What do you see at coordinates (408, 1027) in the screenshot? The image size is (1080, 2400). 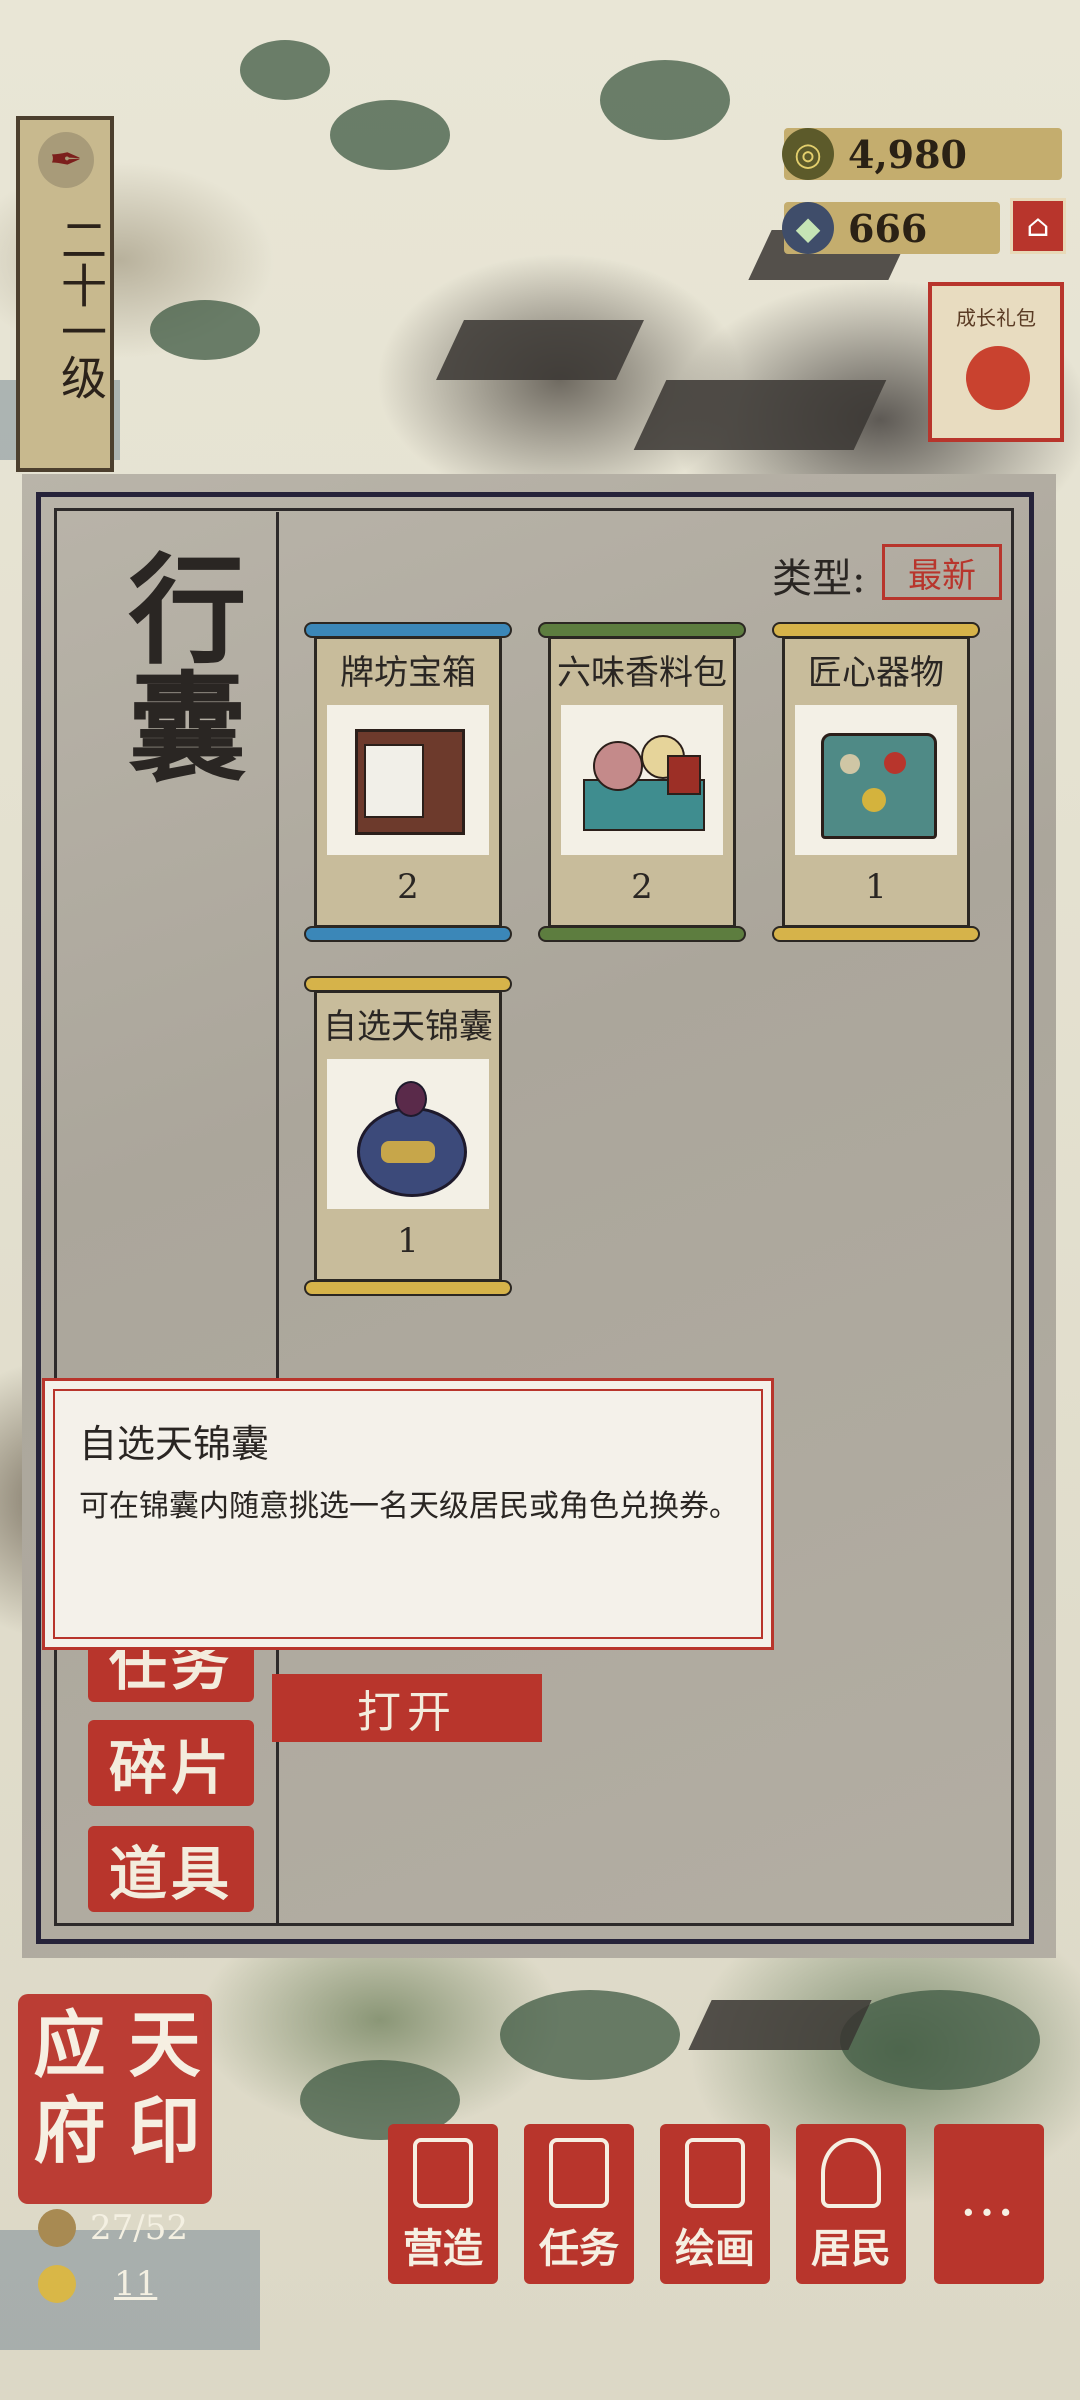 I see `item-name: 自选天锦囊` at bounding box center [408, 1027].